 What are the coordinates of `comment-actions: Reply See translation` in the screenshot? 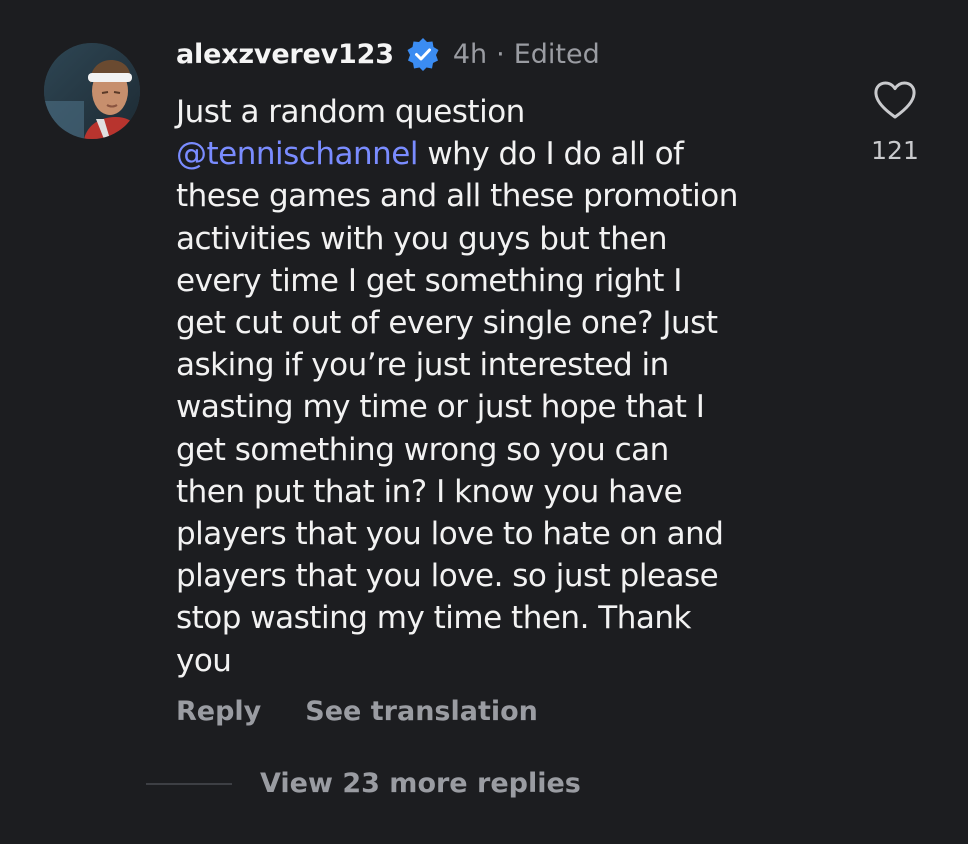 It's located at (357, 711).